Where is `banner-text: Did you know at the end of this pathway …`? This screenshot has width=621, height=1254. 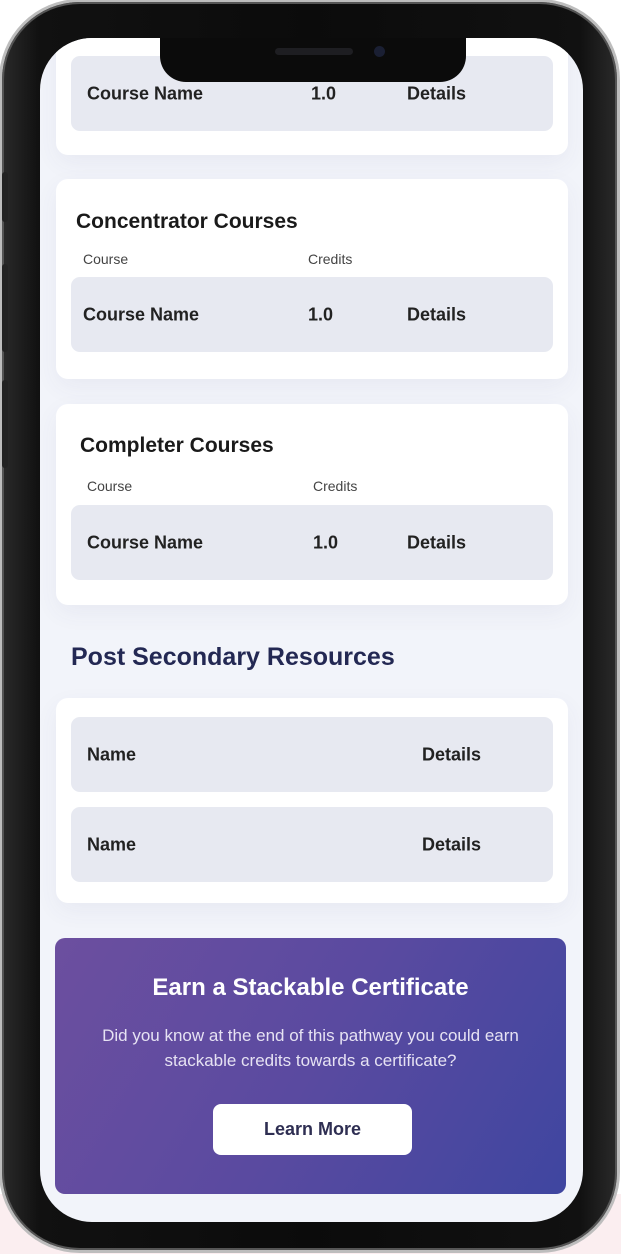 banner-text: Did you know at the end of this pathway … is located at coordinates (310, 1048).